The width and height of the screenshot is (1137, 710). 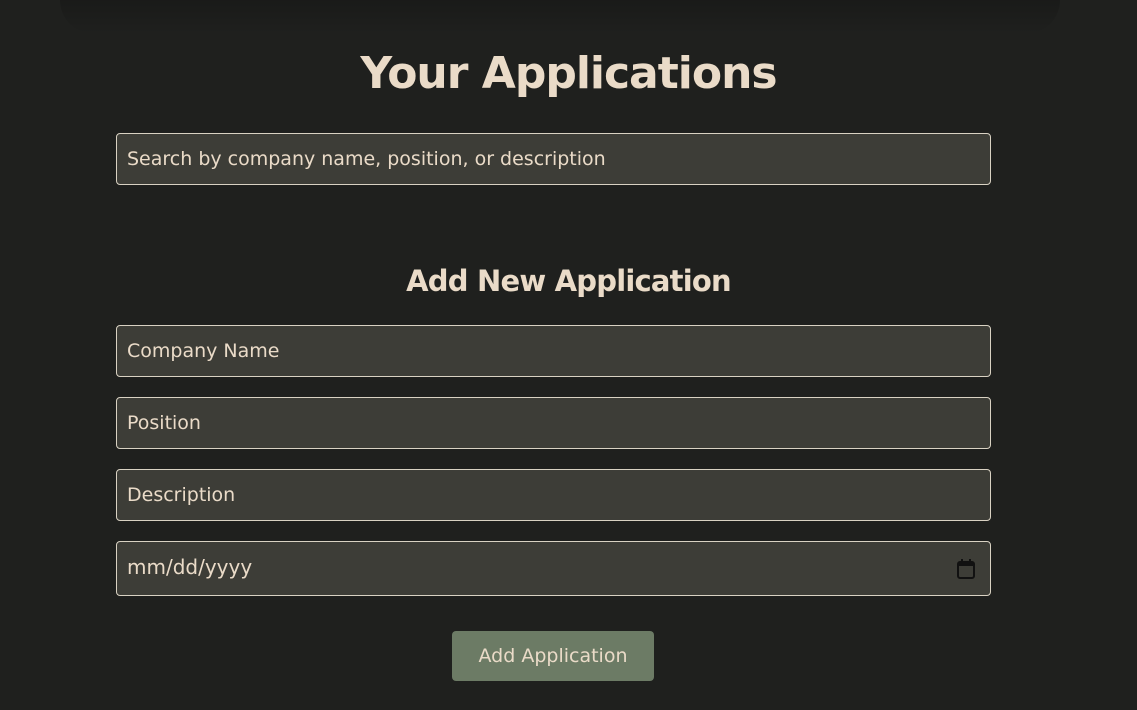 I want to click on add-application-heading: Add New Application, so click(x=568, y=281).